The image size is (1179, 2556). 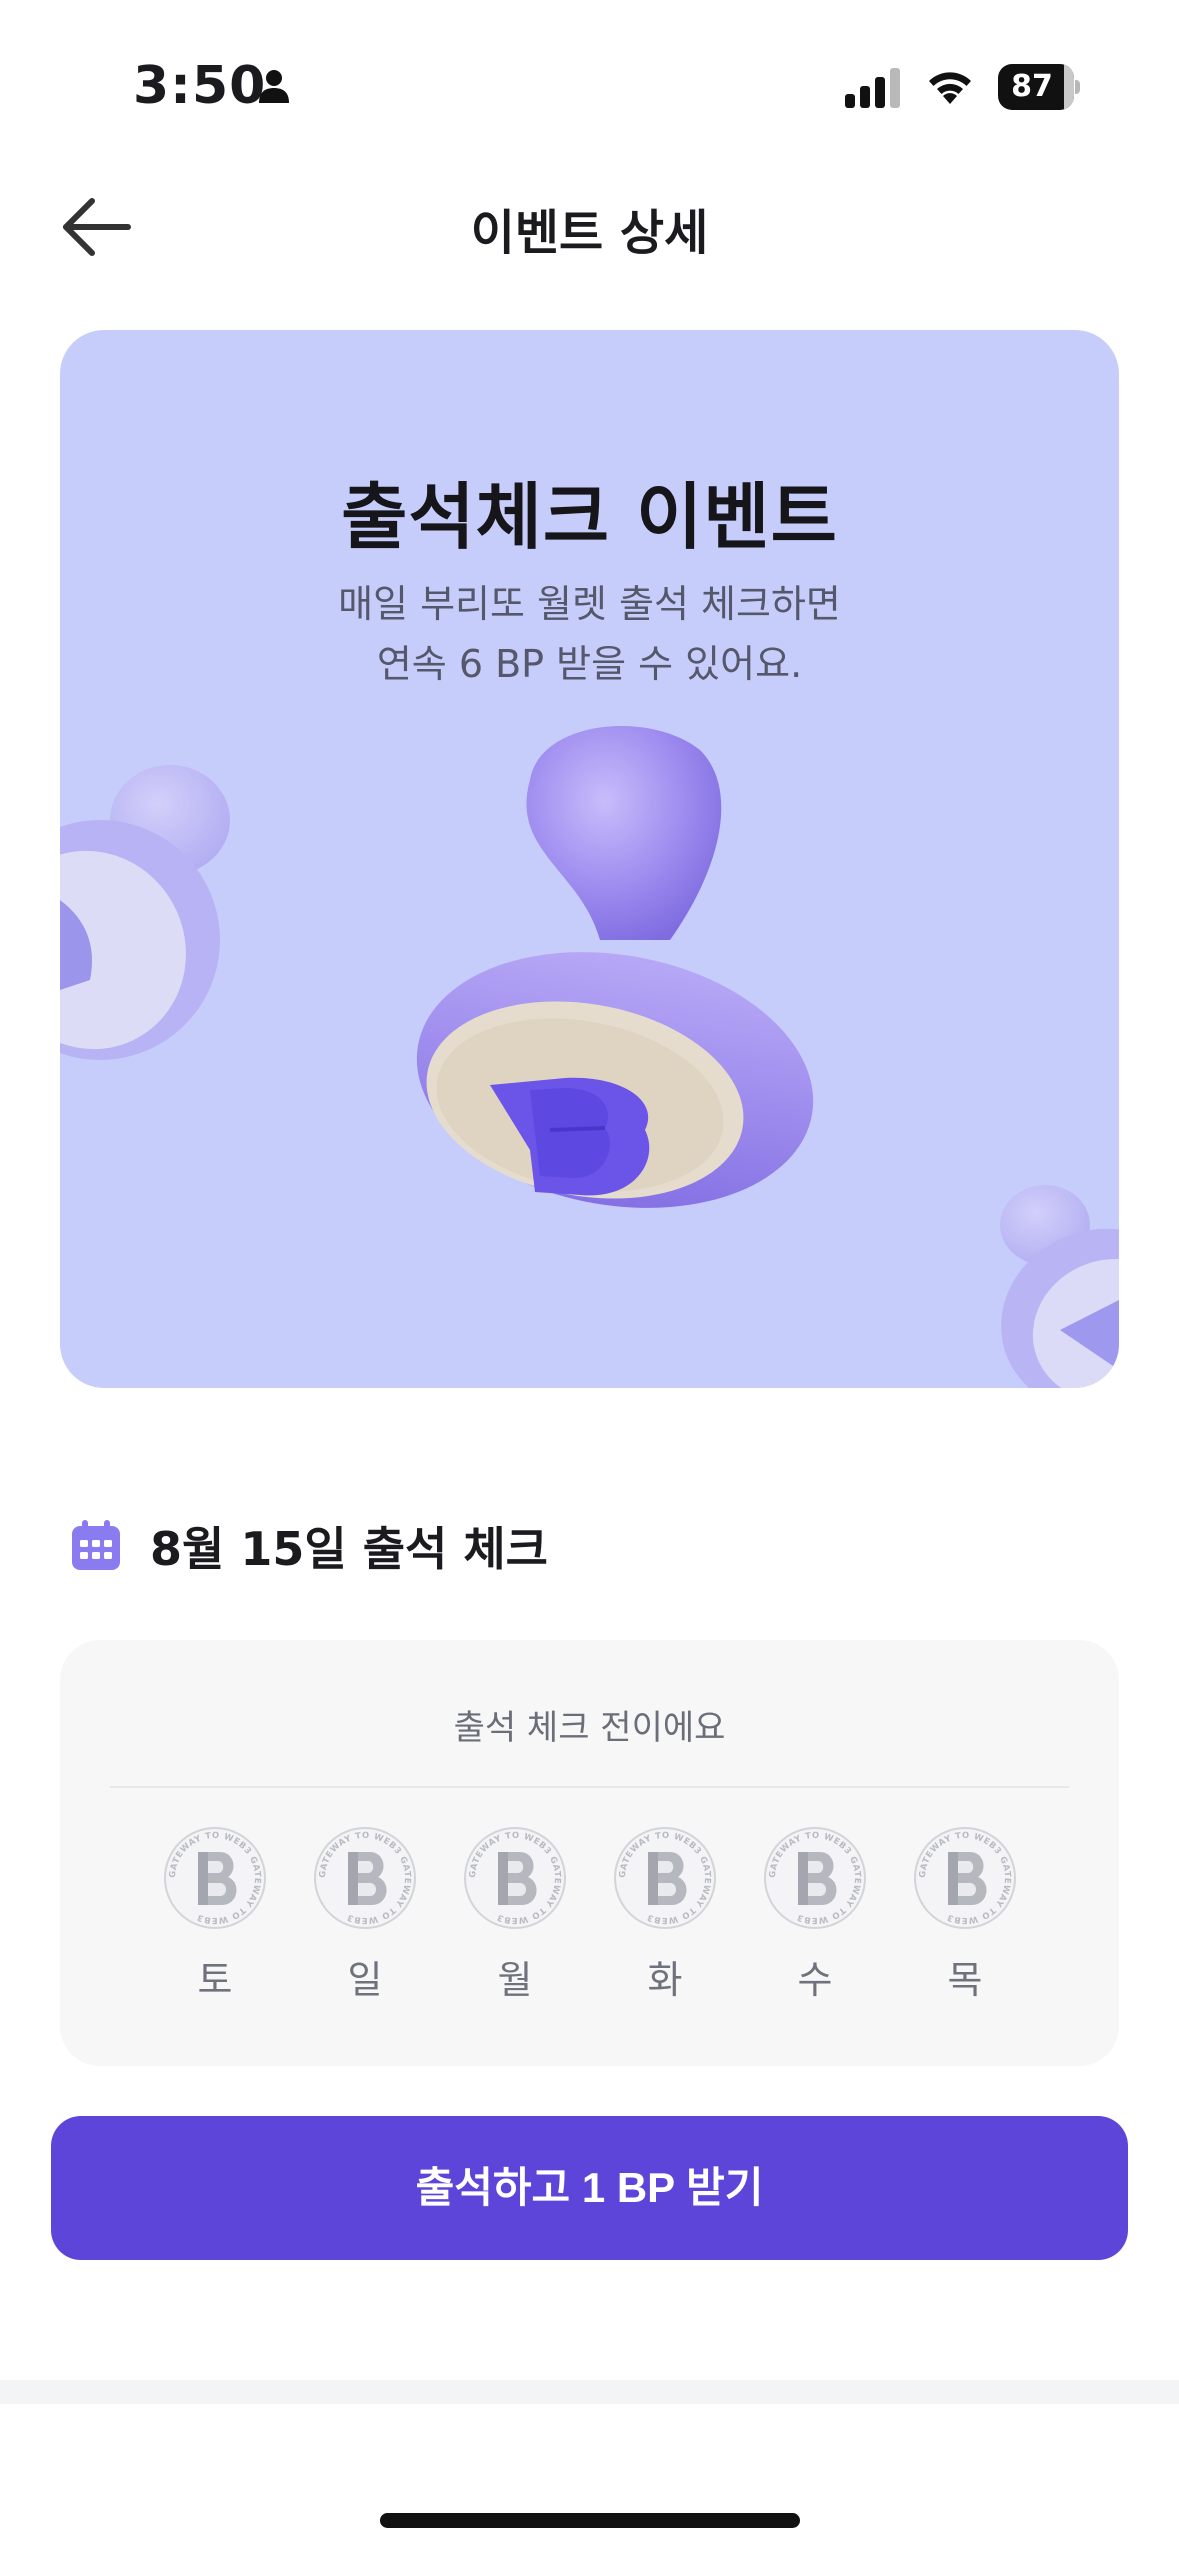 I want to click on cellular-signal-icon, so click(x=872, y=88).